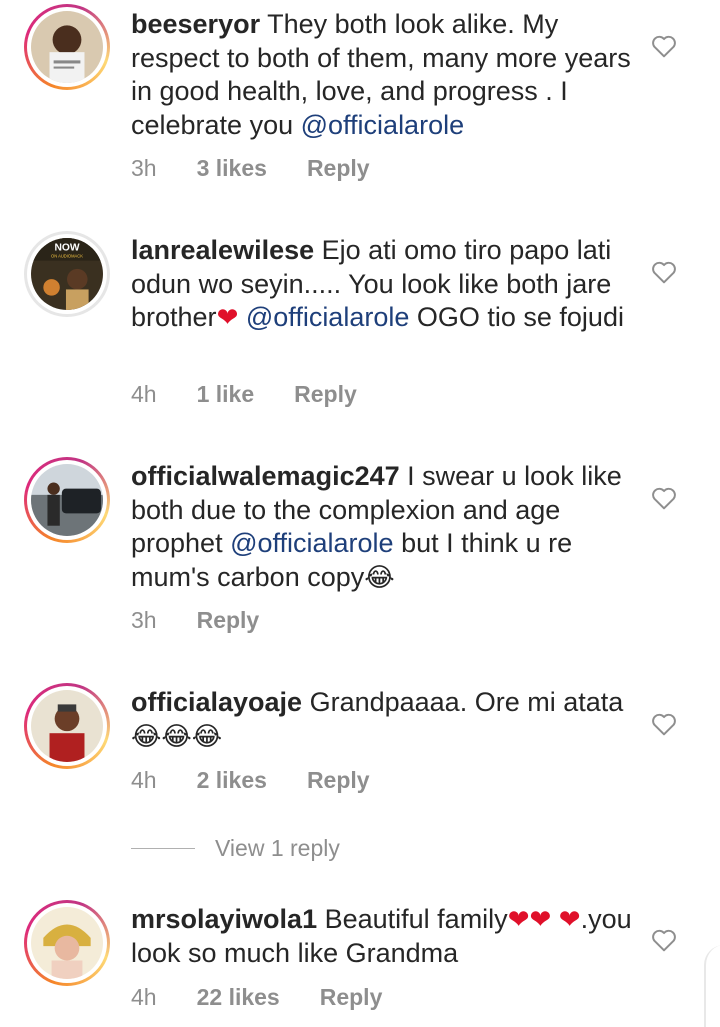 The width and height of the screenshot is (720, 1027). I want to click on laughing-emoji: 😂, so click(379, 576).